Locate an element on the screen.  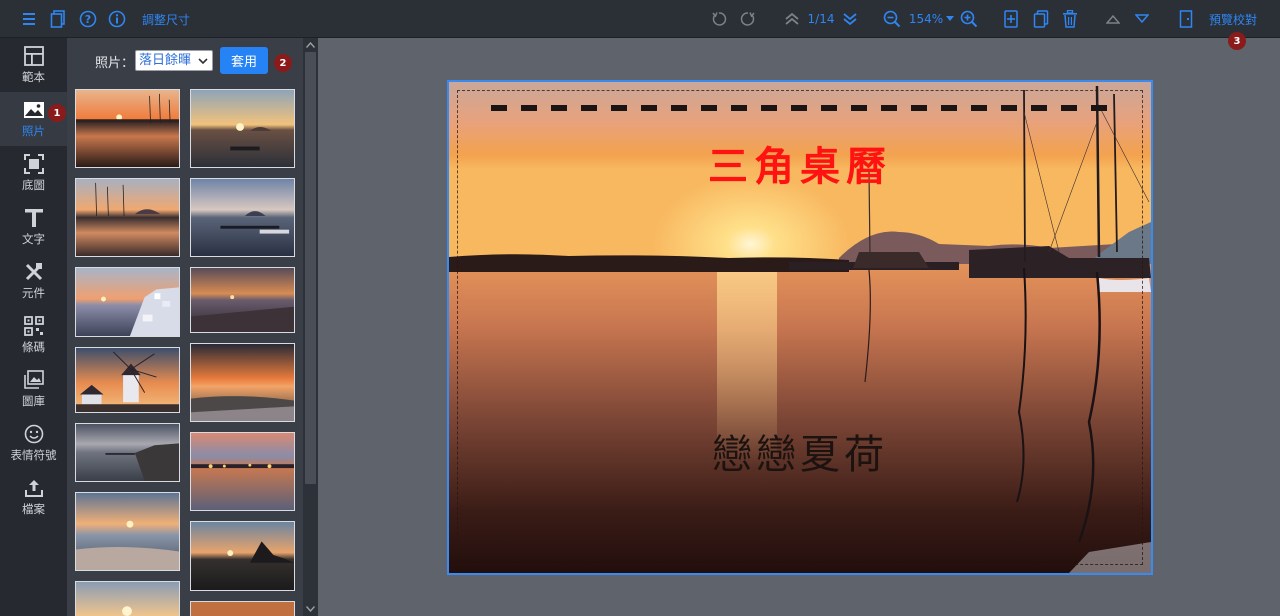
photo-category-label: 照片： is located at coordinates (115, 63).